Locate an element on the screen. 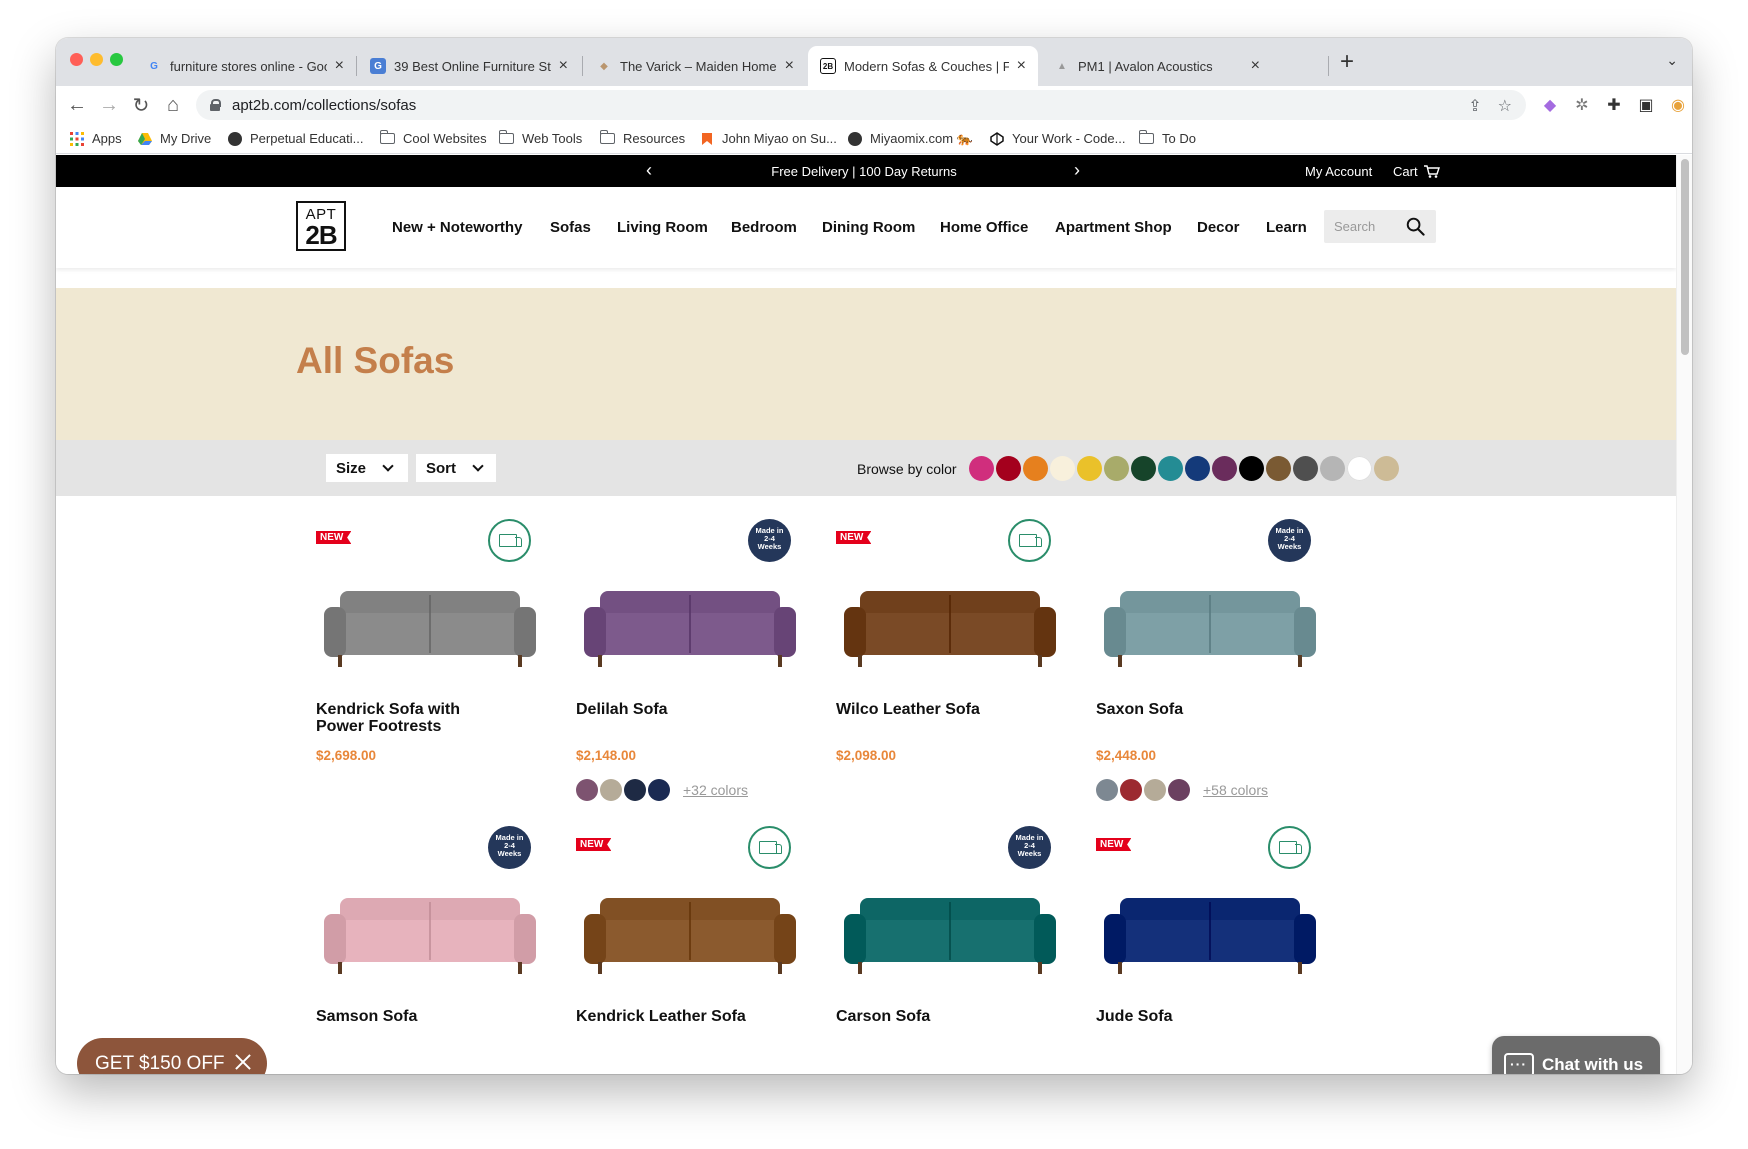  more-colors-link: +58 colors is located at coordinates (1235, 790).